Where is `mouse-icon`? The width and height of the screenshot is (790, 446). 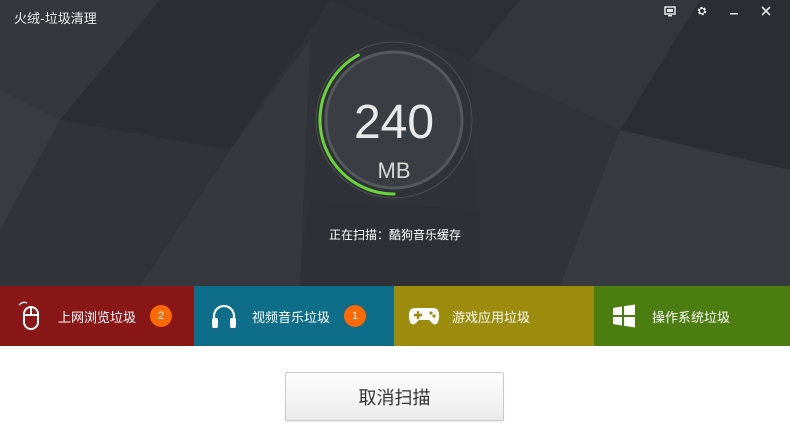 mouse-icon is located at coordinates (30, 316).